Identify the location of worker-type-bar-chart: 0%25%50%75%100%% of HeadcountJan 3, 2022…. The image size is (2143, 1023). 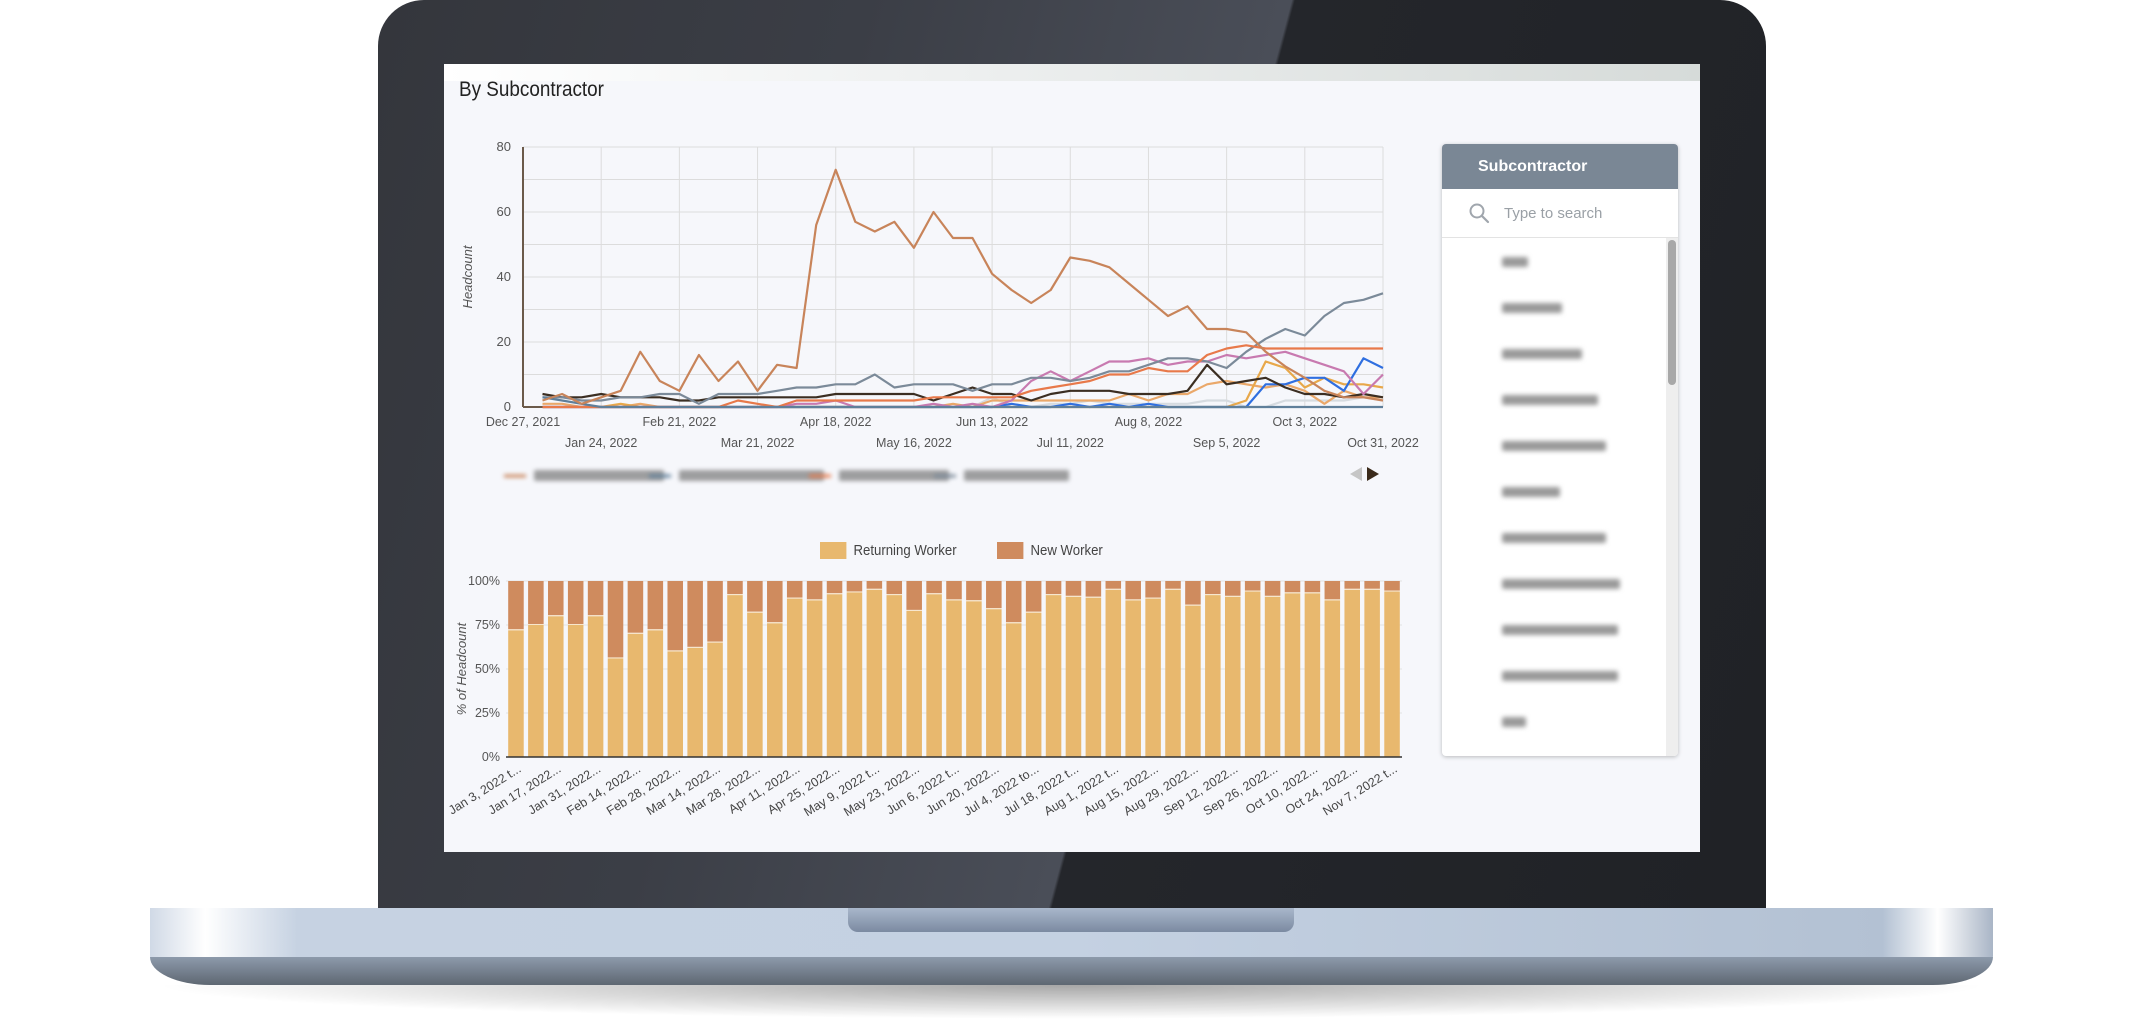
(924, 696).